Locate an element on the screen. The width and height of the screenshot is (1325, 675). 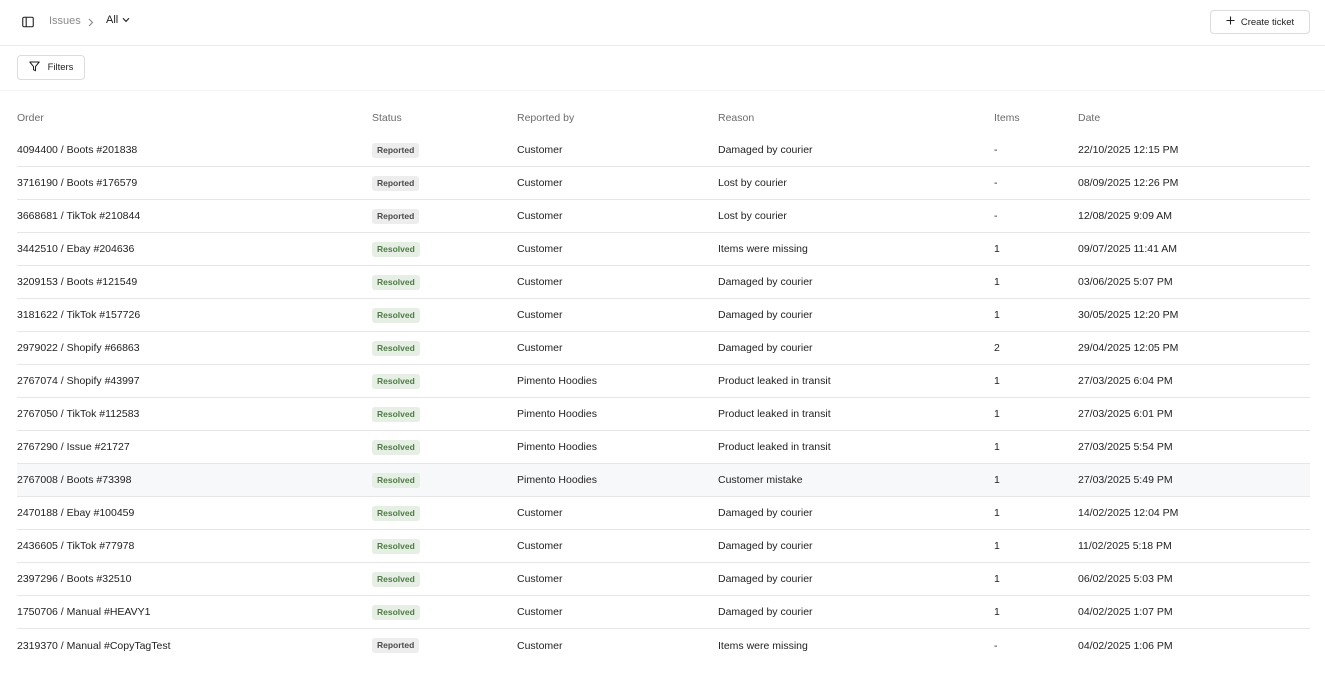
column-header-status: Status is located at coordinates (444, 118).